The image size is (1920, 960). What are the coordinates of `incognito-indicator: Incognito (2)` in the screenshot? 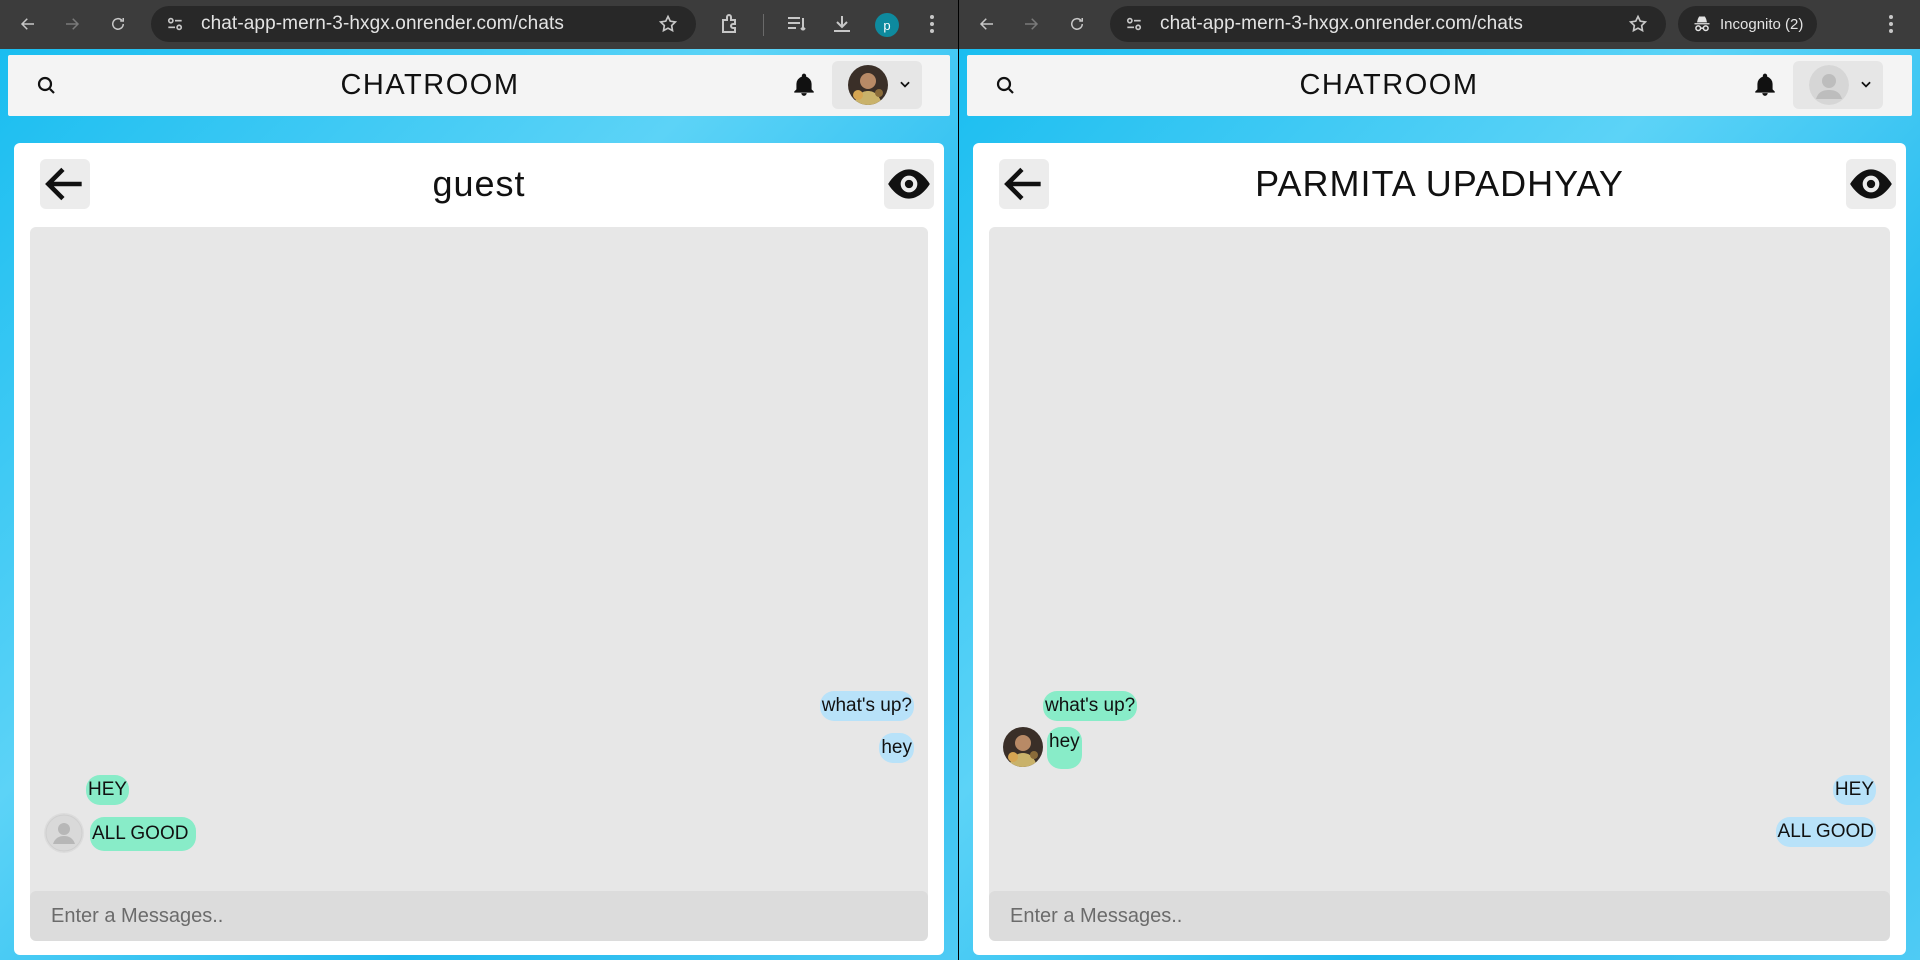 It's located at (1748, 24).